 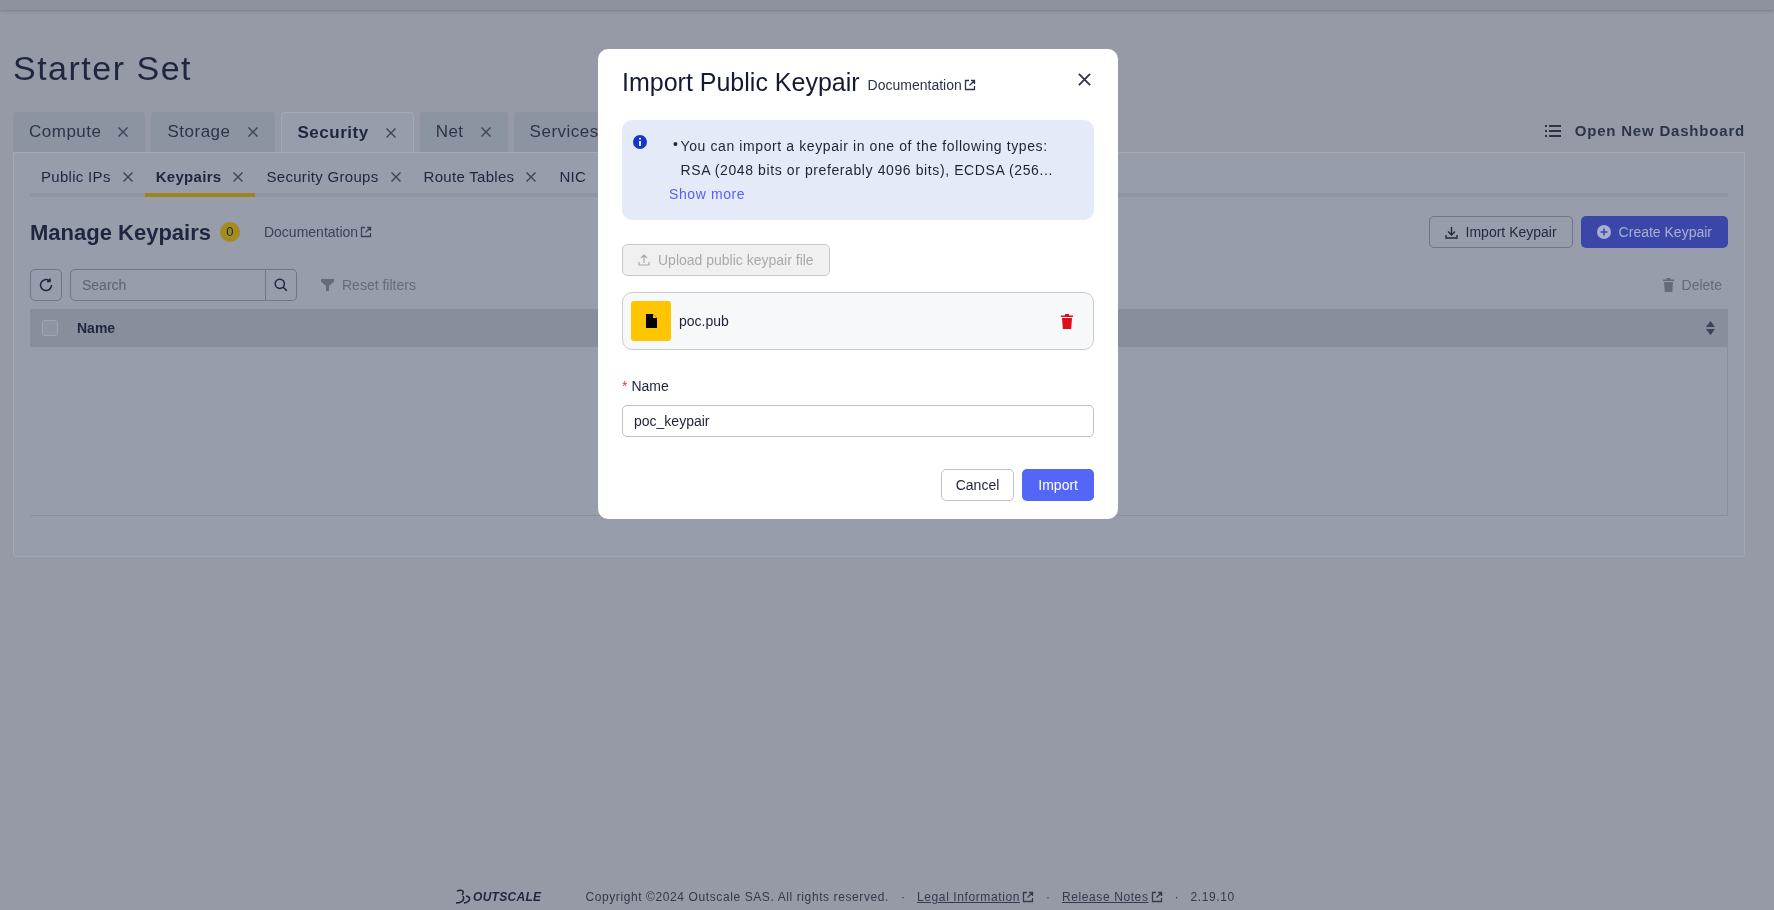 What do you see at coordinates (480, 179) in the screenshot?
I see `sub-tab: Route Tables` at bounding box center [480, 179].